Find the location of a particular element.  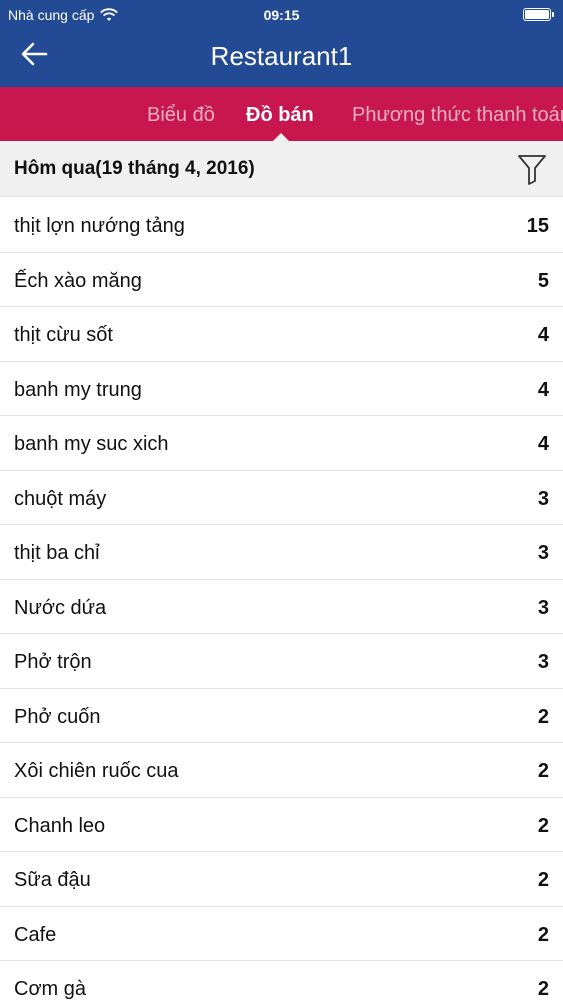

page-title: Restaurant1 is located at coordinates (281, 56).